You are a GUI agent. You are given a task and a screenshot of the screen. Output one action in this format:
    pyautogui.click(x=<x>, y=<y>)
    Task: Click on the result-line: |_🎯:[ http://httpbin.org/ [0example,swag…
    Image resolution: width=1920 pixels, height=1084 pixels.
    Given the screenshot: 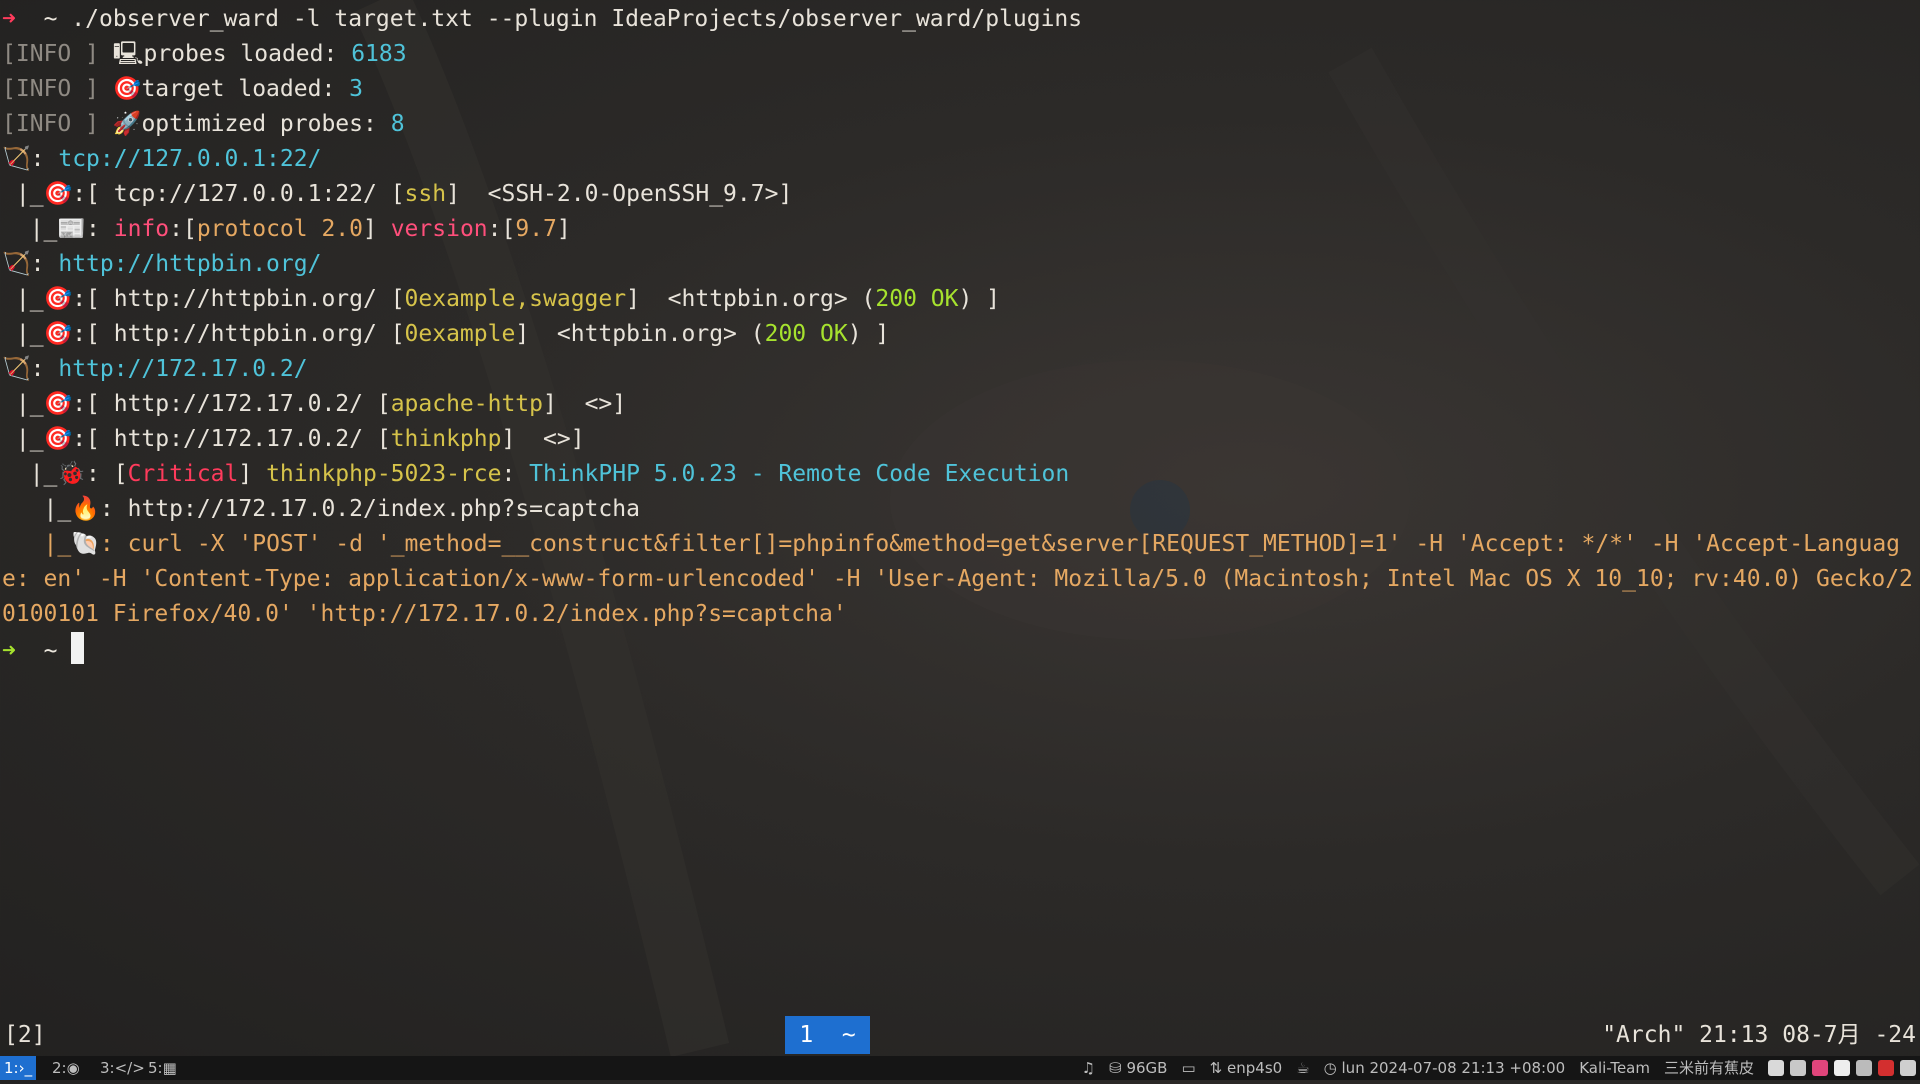 What is the action you would take?
    pyautogui.click(x=501, y=299)
    